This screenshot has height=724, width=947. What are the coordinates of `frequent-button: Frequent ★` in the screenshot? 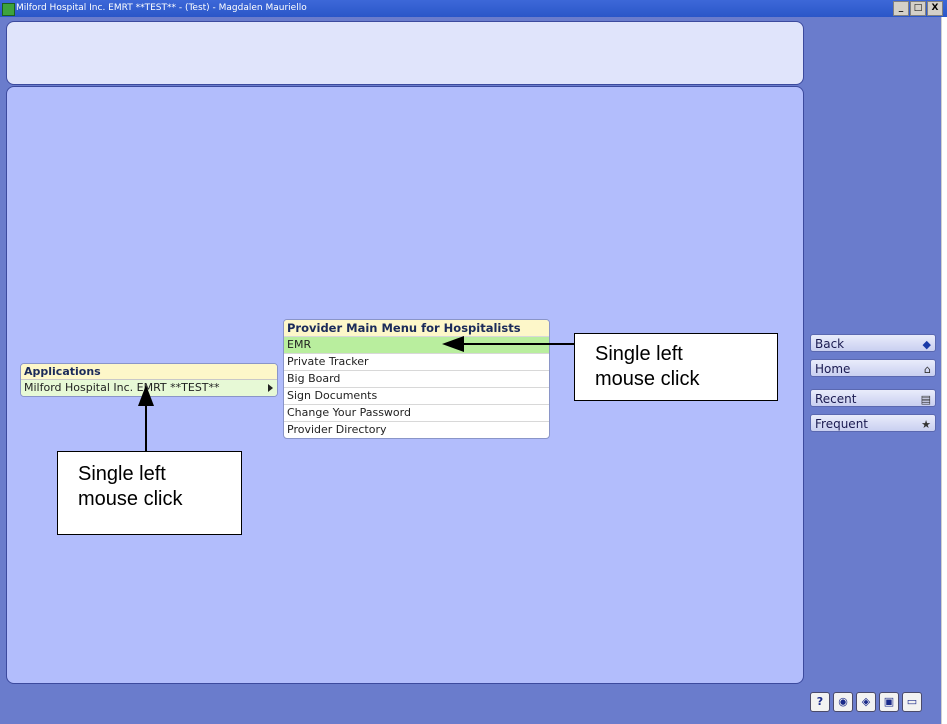 It's located at (873, 423).